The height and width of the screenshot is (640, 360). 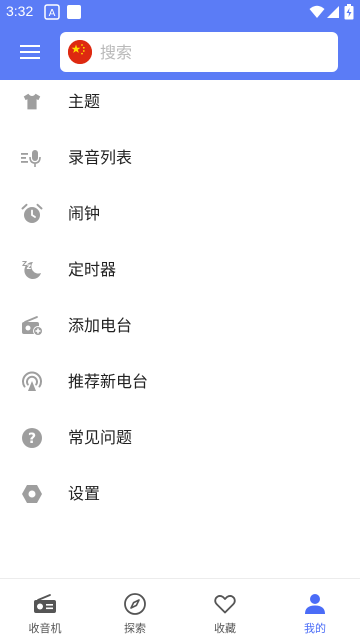 I want to click on help-icon: ?, so click(x=32, y=438).